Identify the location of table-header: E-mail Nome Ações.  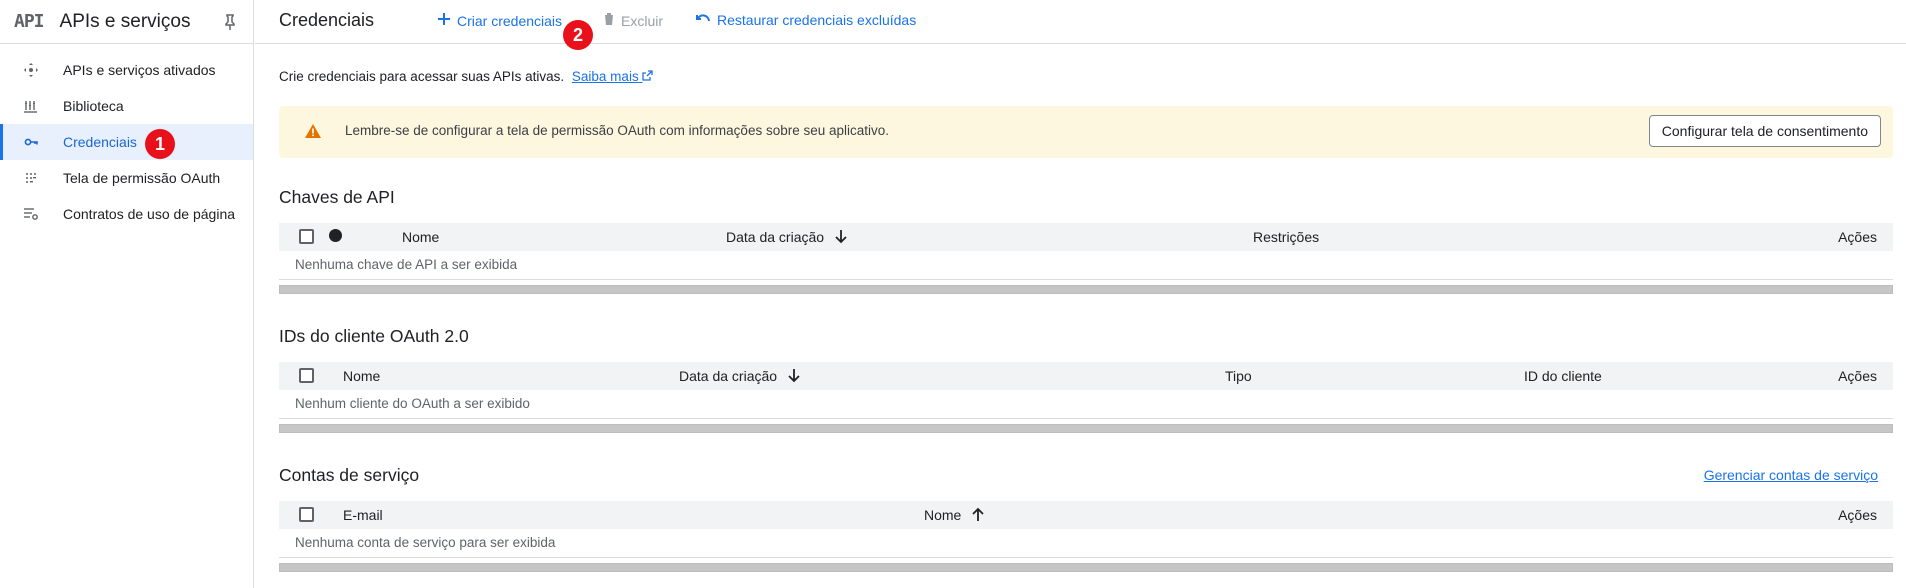
(1086, 515).